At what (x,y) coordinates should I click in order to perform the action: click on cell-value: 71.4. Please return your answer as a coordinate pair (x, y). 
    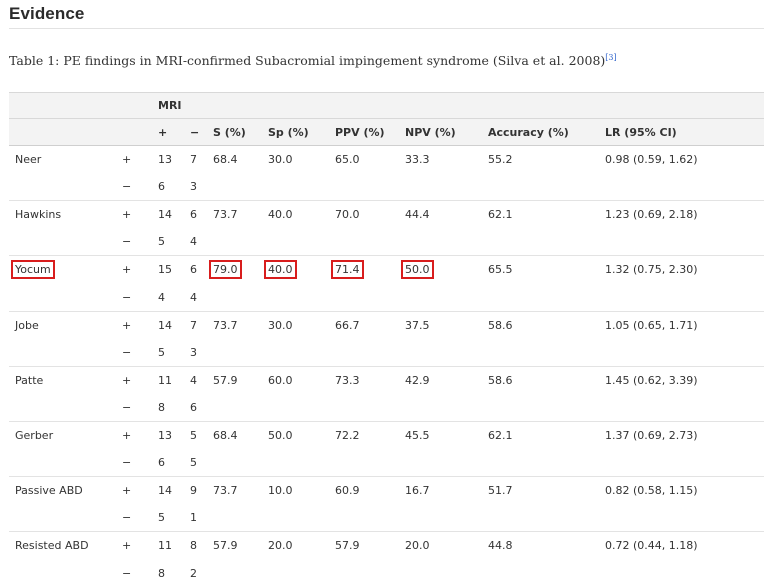
    Looking at the image, I should click on (347, 270).